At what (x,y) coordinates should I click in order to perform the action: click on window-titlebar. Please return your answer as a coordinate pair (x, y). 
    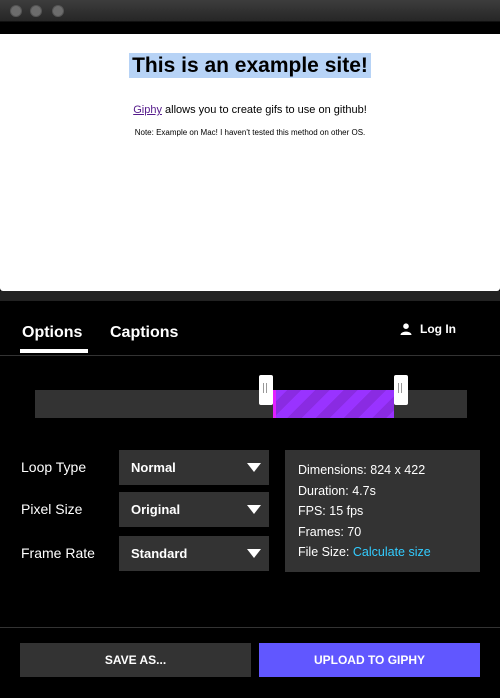
    Looking at the image, I should click on (250, 11).